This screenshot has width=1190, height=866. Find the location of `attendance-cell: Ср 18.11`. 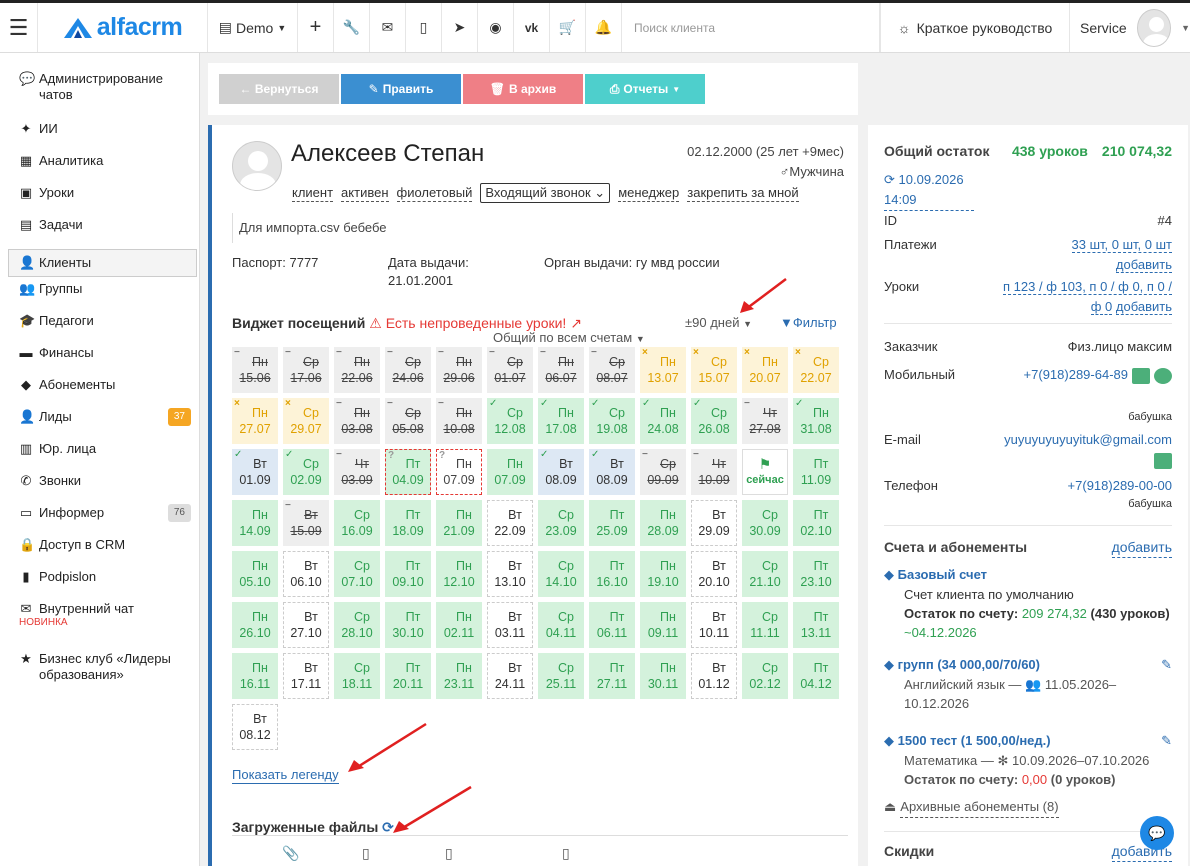

attendance-cell: Ср 18.11 is located at coordinates (357, 676).